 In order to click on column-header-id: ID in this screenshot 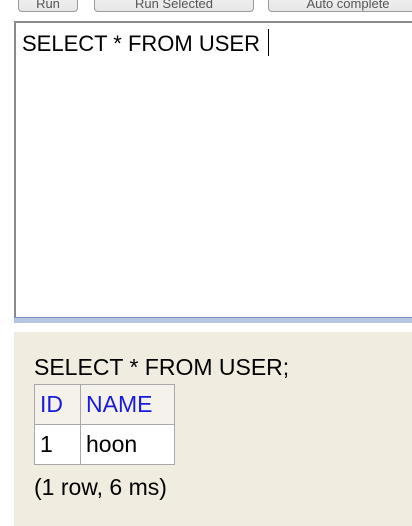, I will do `click(57, 404)`.